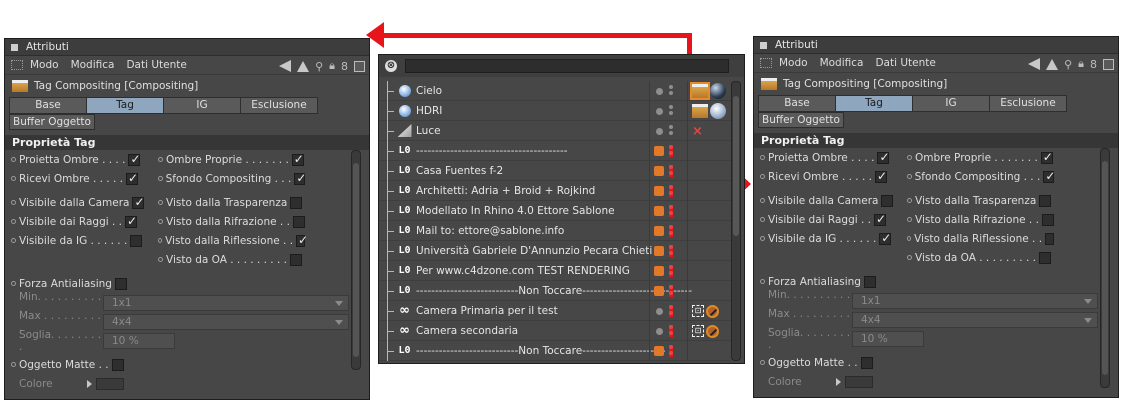  I want to click on object-row: Luce ×, so click(555, 130).